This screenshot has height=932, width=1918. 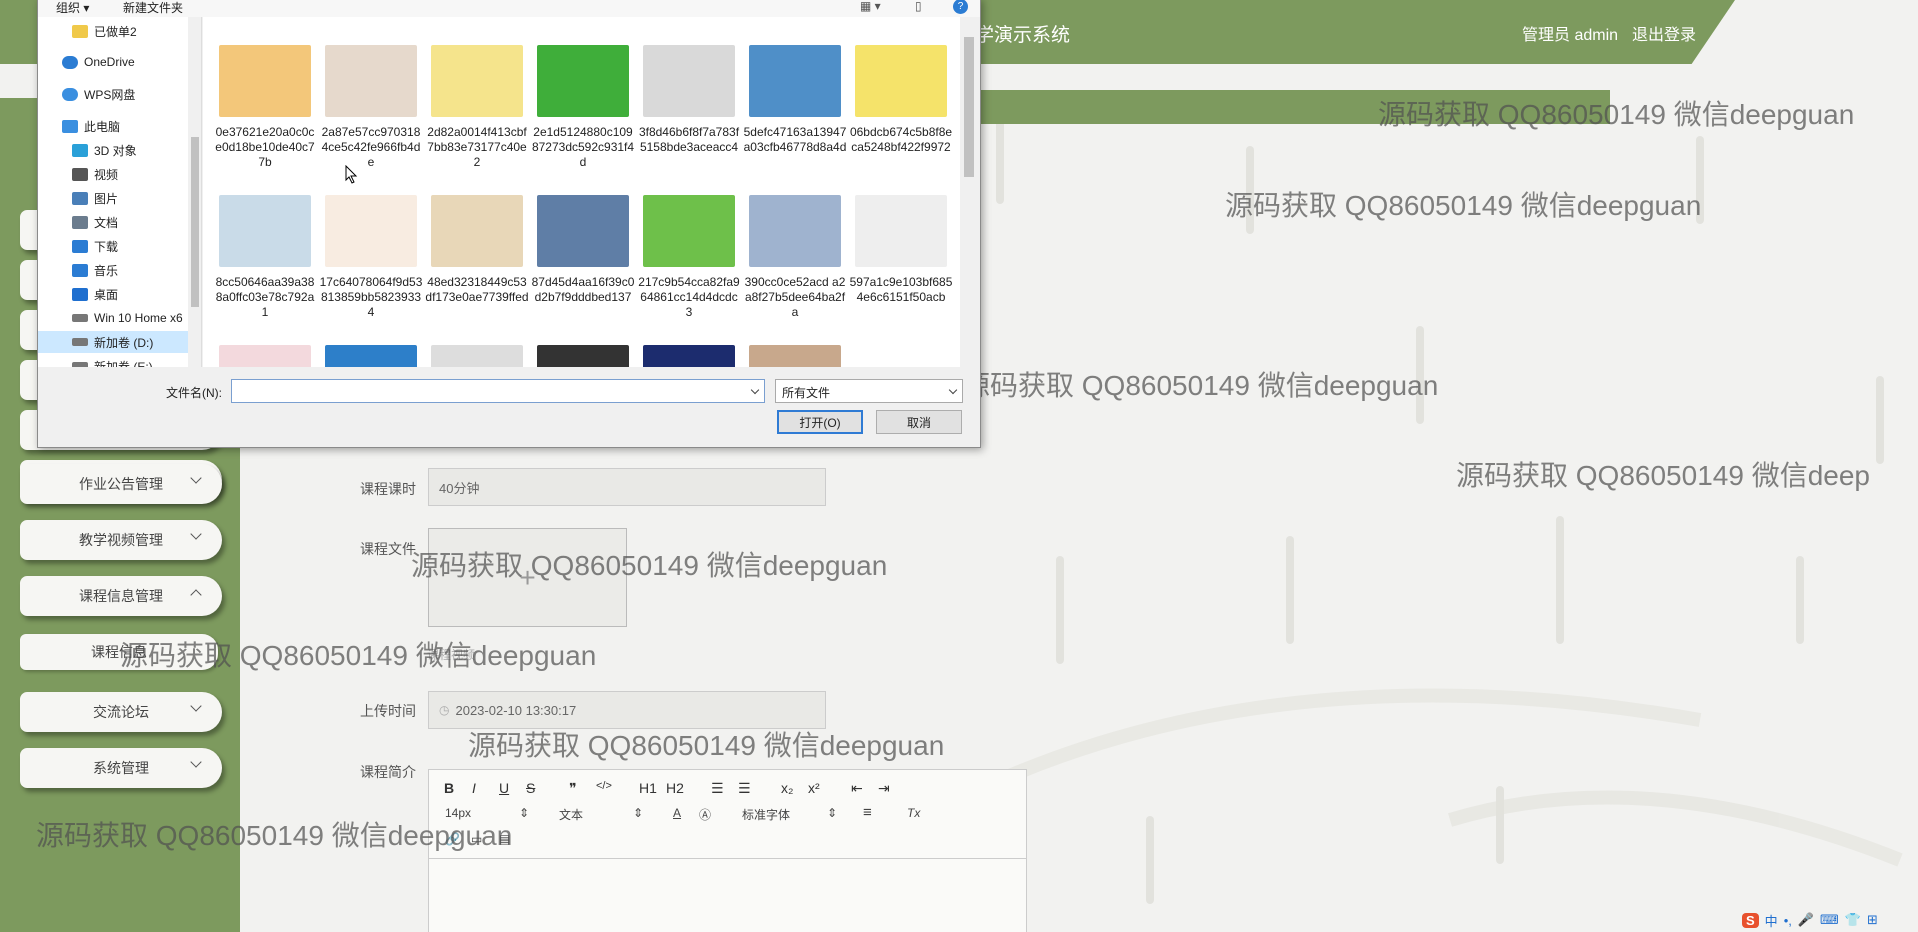 What do you see at coordinates (477, 289) in the screenshot?
I see `file-name: 48ed32318449c53df173e0ae7739ffed` at bounding box center [477, 289].